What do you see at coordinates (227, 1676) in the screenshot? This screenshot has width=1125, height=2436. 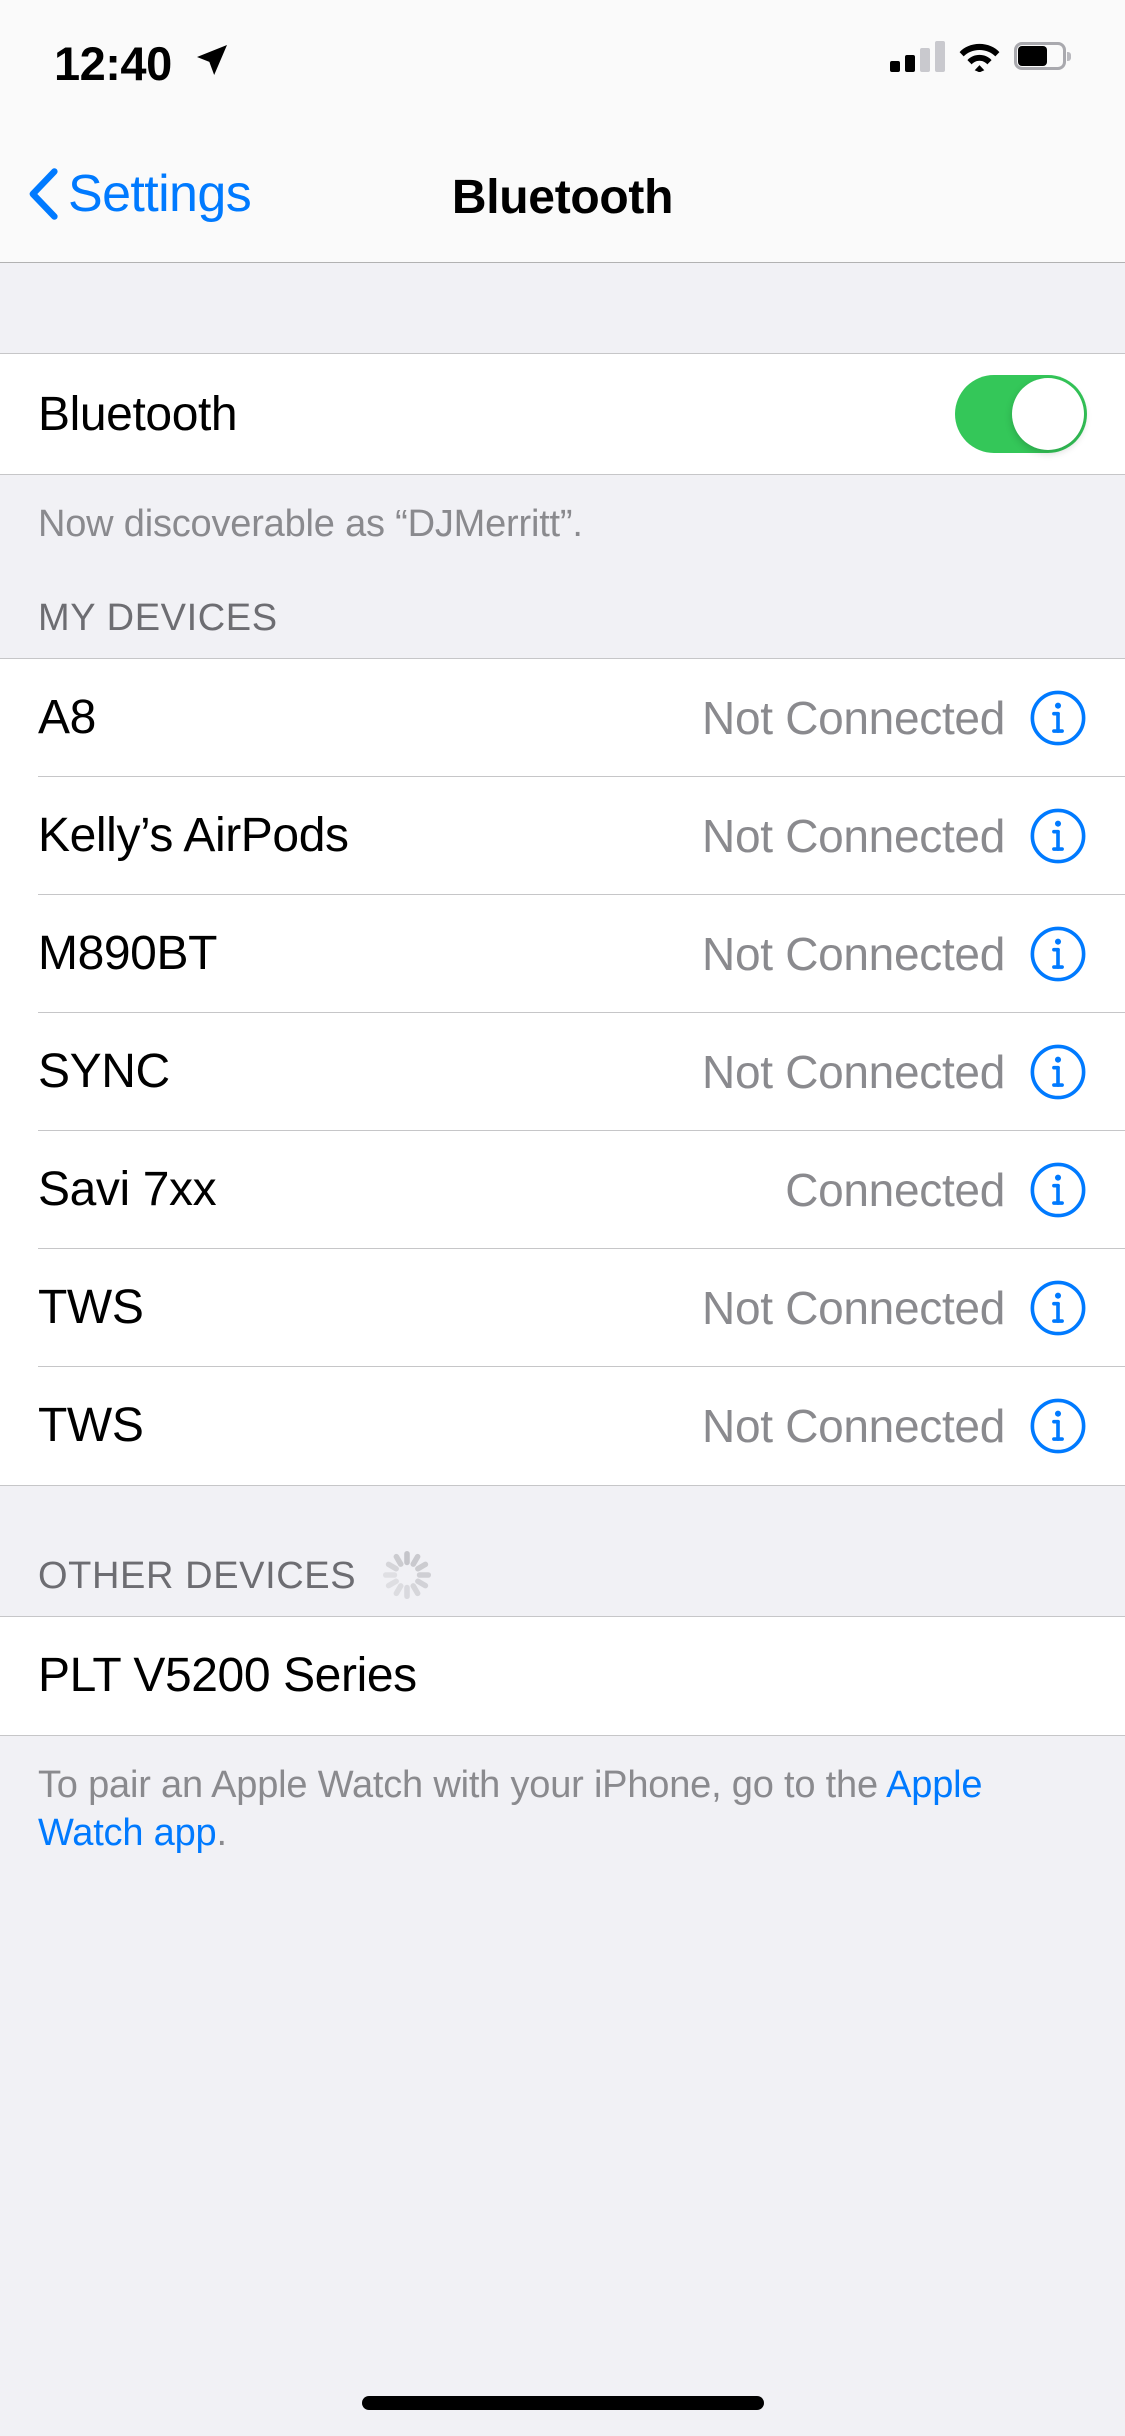 I see `device-name: PLT V5200 Series` at bounding box center [227, 1676].